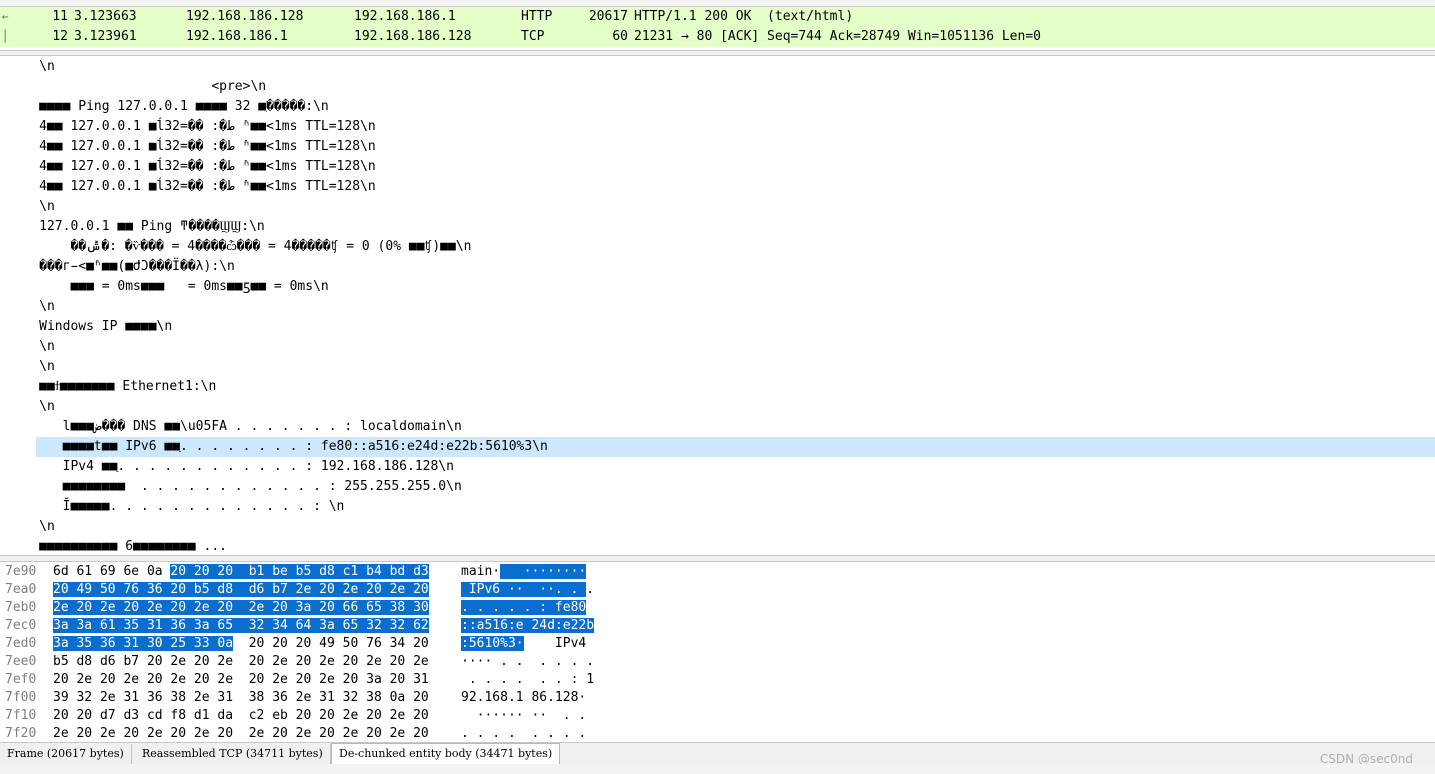 This screenshot has width=1435, height=774. Describe the element at coordinates (107, 589) in the screenshot. I see `hex-byte: 50` at that location.